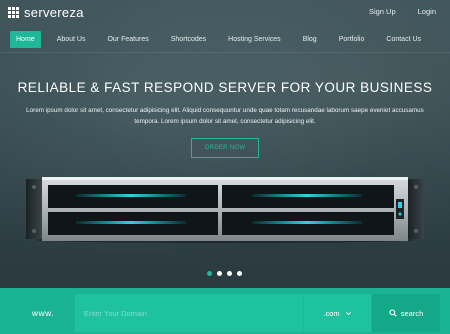 The height and width of the screenshot is (334, 450). Describe the element at coordinates (54, 12) in the screenshot. I see `brand-name: servereza` at that location.